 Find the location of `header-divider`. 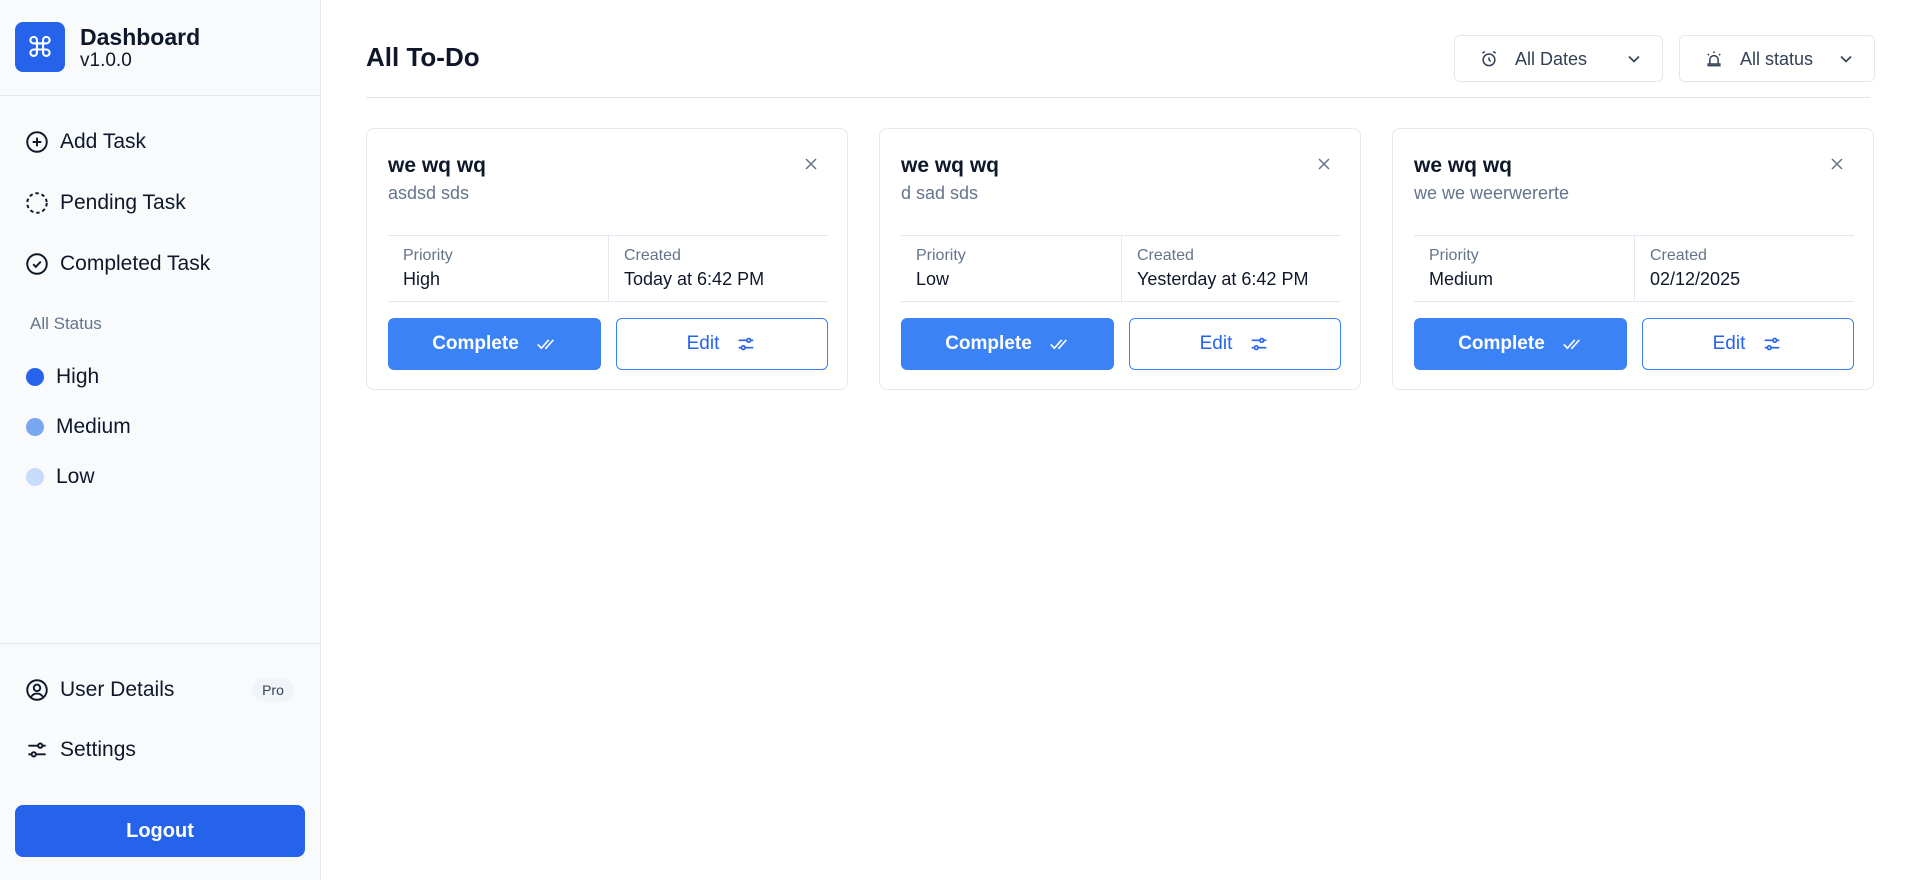

header-divider is located at coordinates (1118, 97).